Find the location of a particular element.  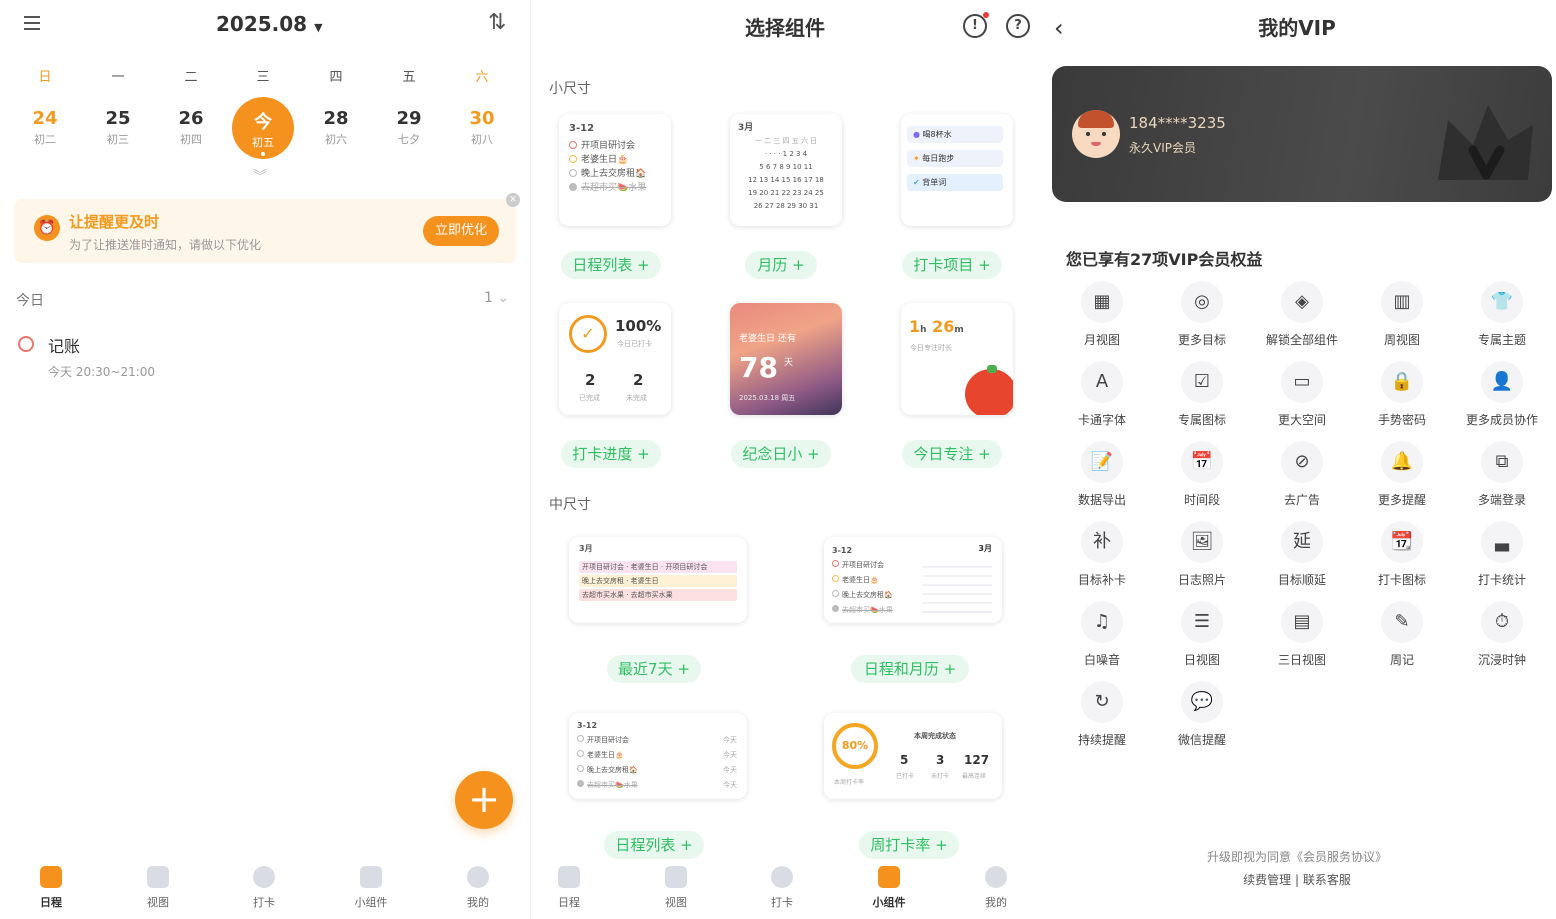

section-count: 1 ⌄ is located at coordinates (496, 298).